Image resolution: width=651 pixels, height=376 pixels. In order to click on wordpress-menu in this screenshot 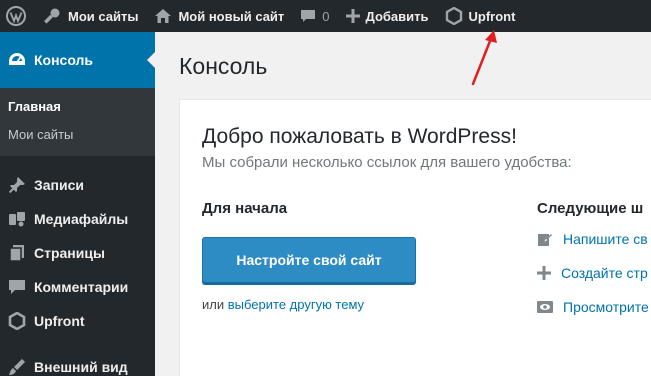, I will do `click(18, 16)`.